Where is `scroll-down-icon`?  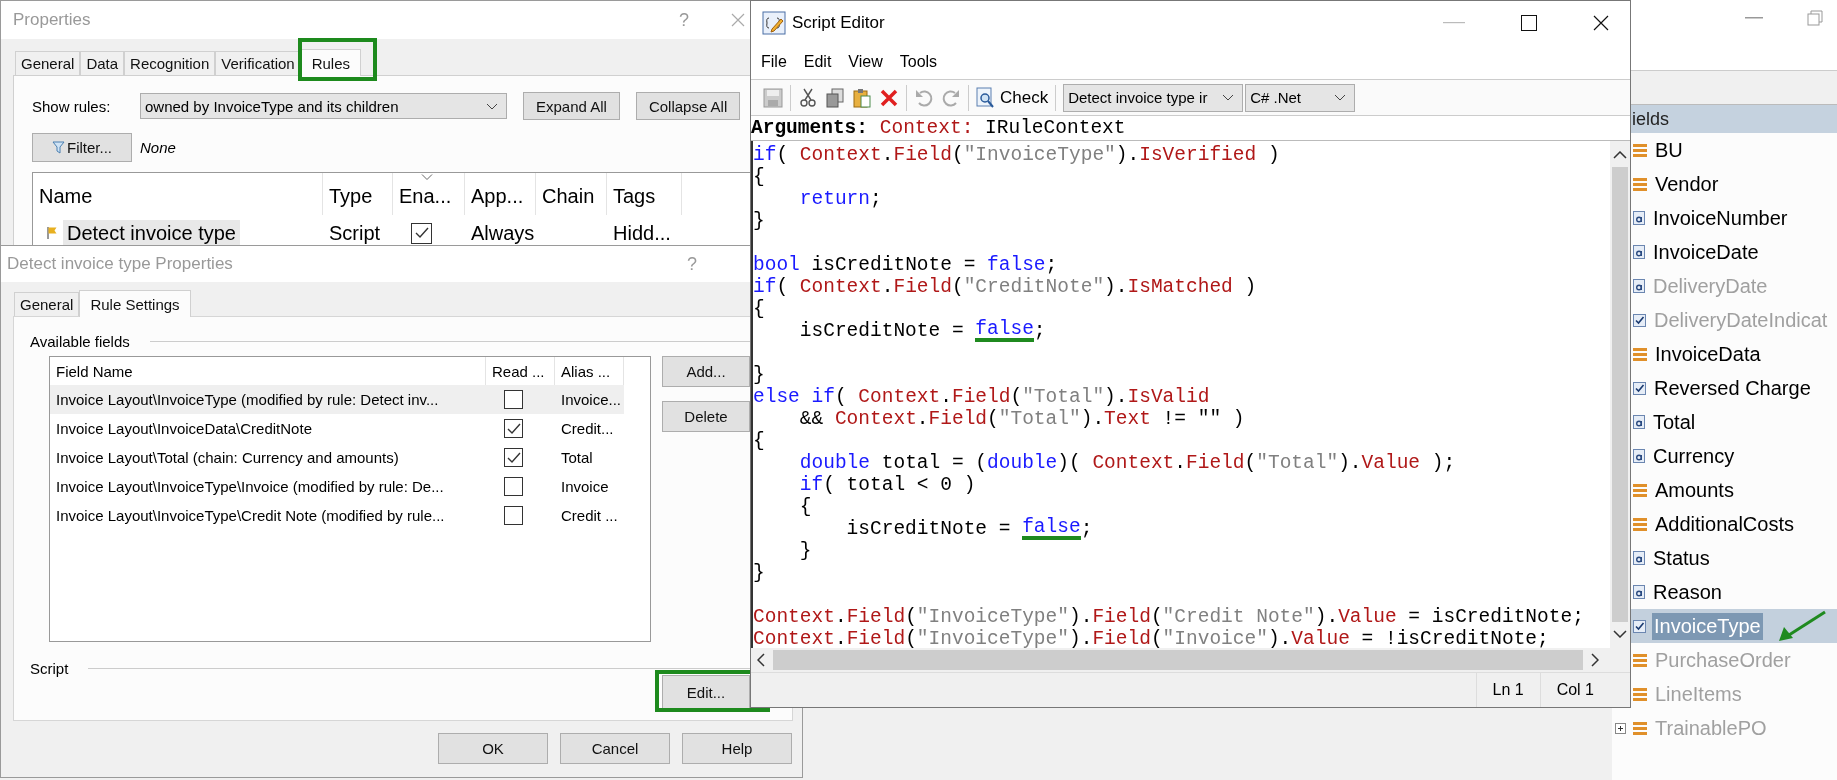
scroll-down-icon is located at coordinates (1620, 634).